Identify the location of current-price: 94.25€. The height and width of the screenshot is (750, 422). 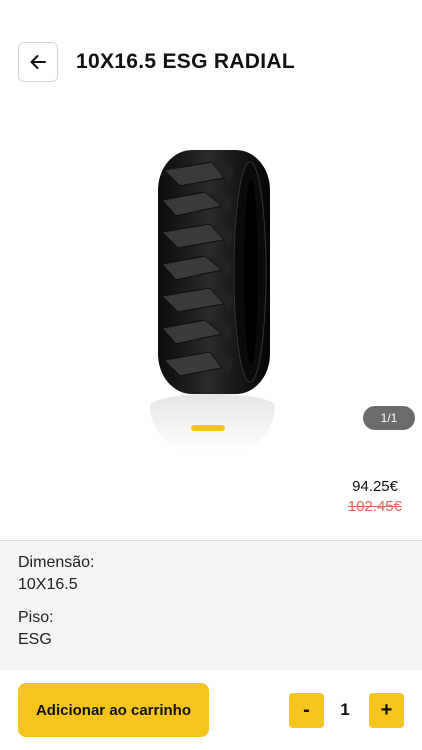
(375, 486).